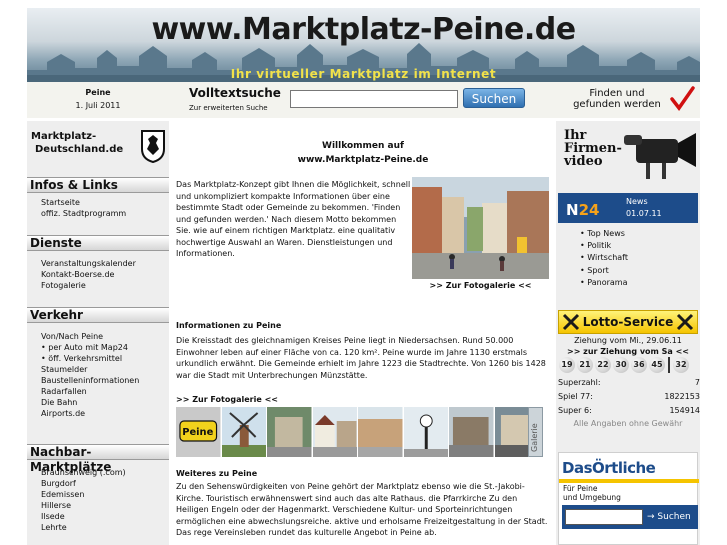  Describe the element at coordinates (104, 483) in the screenshot. I see `link-burgdorf: Burgdorf` at that location.